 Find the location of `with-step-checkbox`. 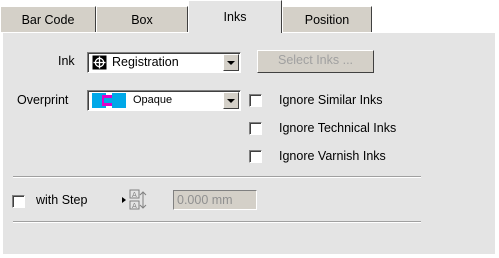

with-step-checkbox is located at coordinates (18, 201).